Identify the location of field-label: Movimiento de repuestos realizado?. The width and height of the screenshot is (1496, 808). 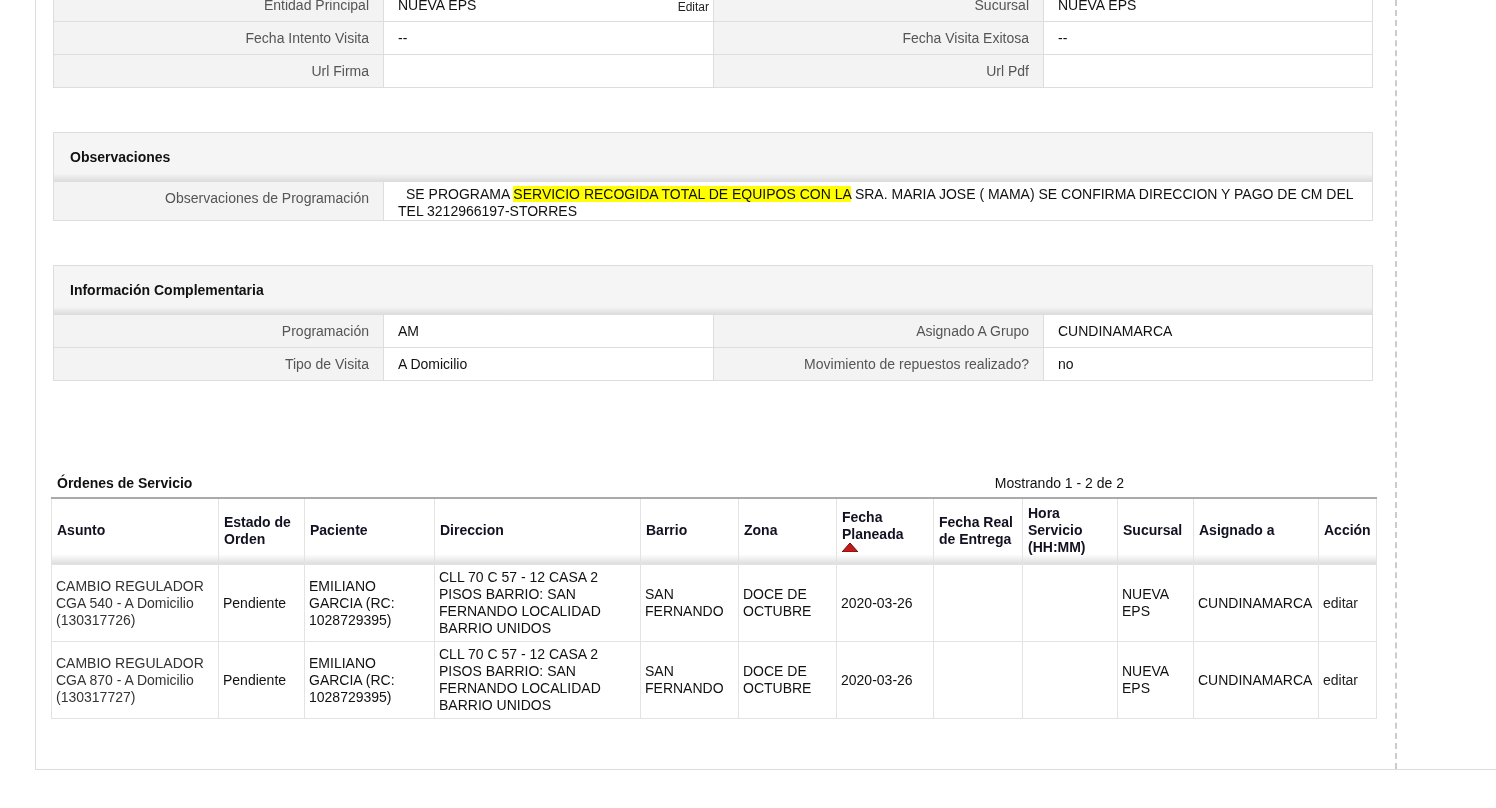
(879, 364).